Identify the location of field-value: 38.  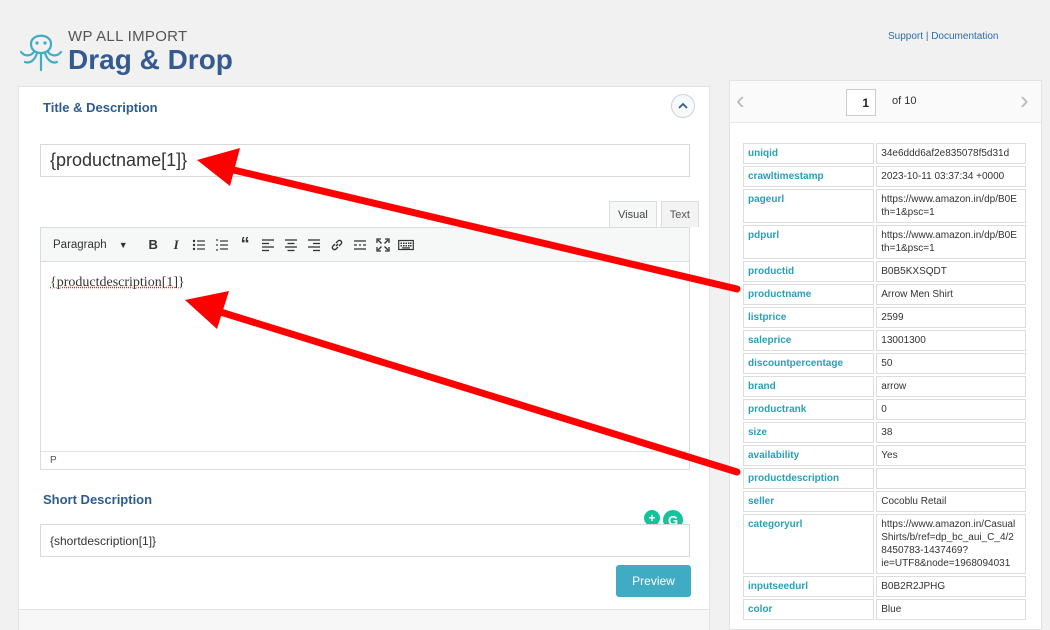
(951, 432).